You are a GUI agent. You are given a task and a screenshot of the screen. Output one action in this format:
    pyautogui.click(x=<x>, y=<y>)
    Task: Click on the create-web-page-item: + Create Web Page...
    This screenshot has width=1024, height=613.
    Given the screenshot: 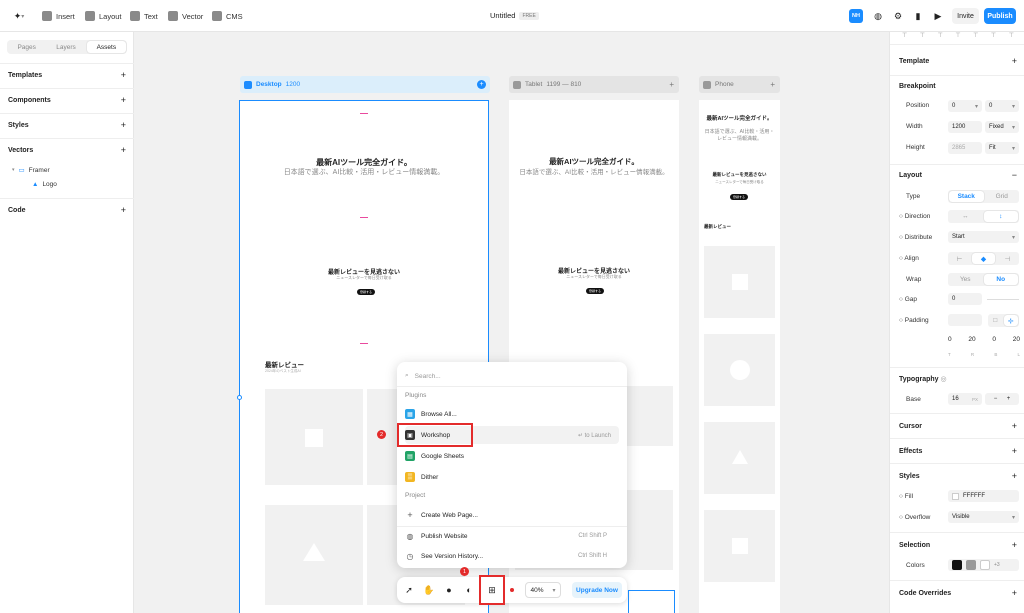 What is the action you would take?
    pyautogui.click(x=512, y=515)
    